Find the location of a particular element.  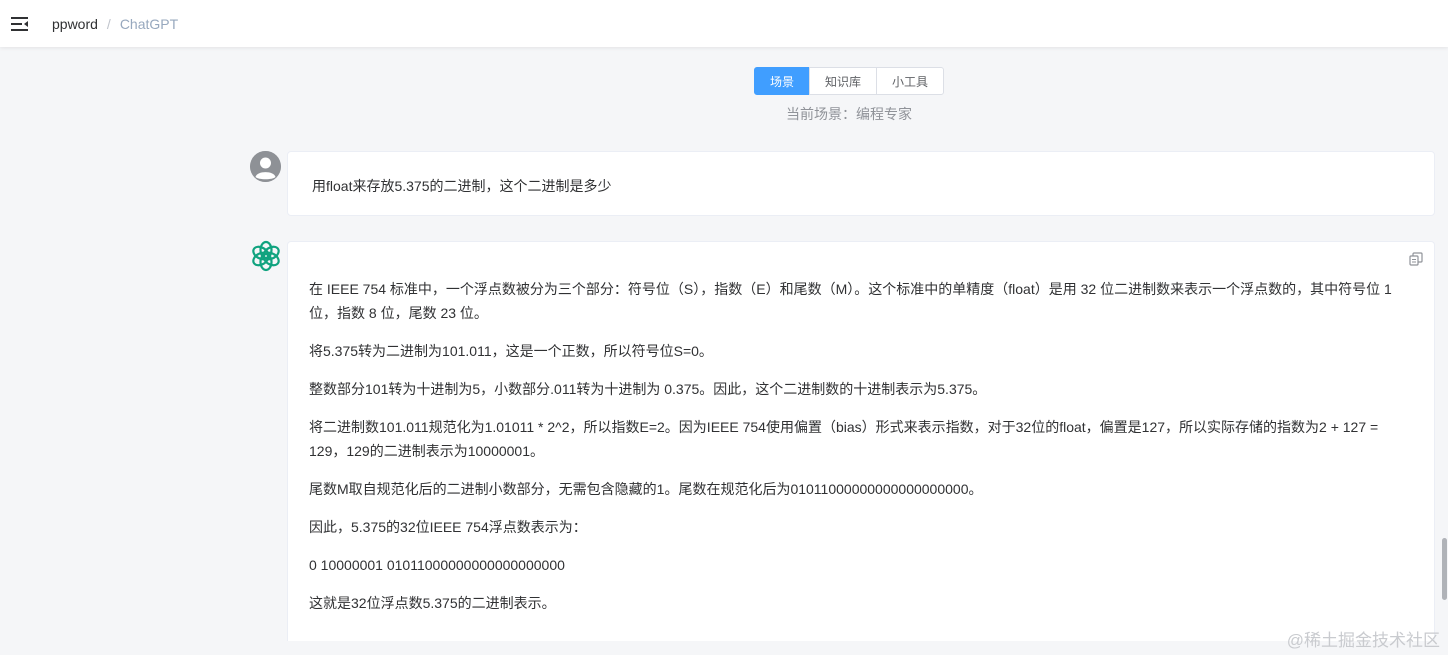

user-message-card: 用float来存放5.375的二进制，这个二进制是多少 is located at coordinates (861, 183).